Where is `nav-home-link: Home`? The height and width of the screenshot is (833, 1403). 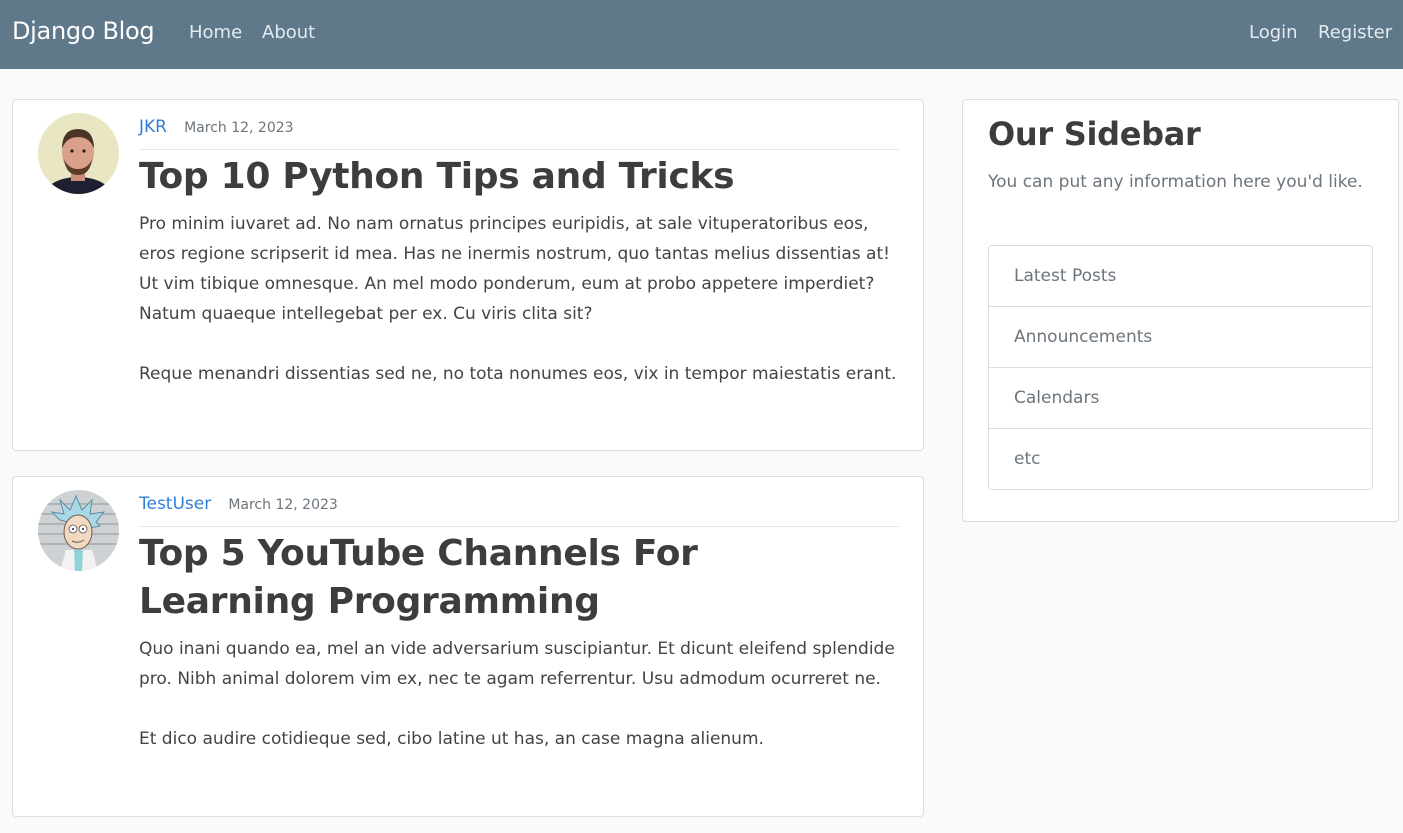 nav-home-link: Home is located at coordinates (215, 32).